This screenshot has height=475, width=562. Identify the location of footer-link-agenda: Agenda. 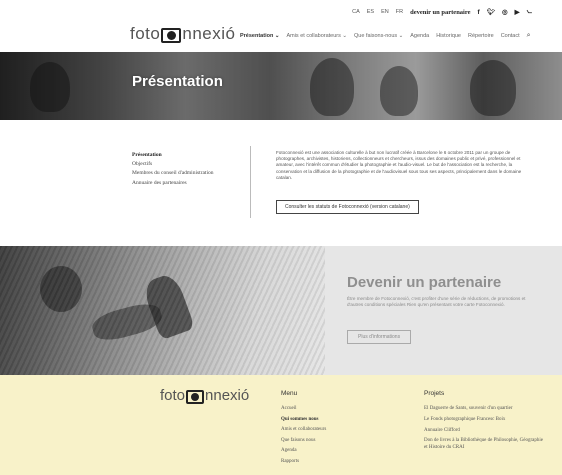
(303, 450).